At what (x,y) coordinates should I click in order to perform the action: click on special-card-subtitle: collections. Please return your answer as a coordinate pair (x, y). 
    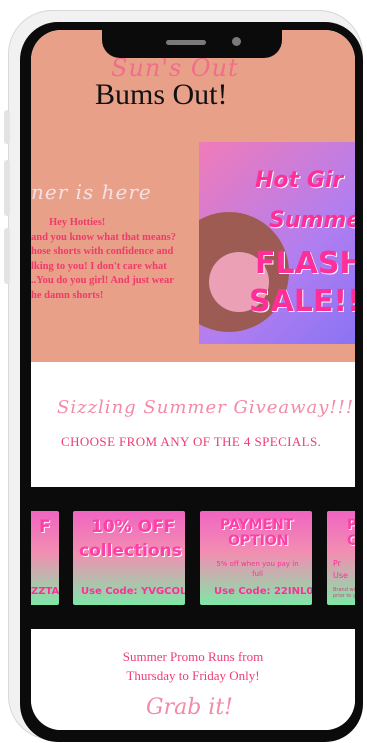
    Looking at the image, I should click on (130, 551).